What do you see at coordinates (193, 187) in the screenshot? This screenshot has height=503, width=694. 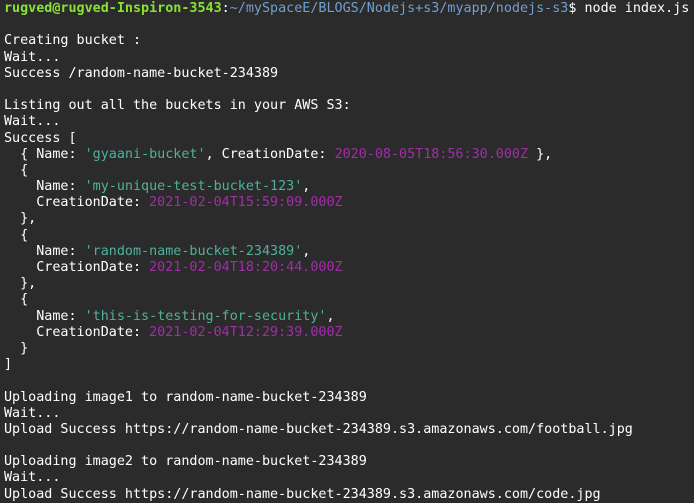 I see `bucket-name-string: 'my-unique-test-bucket-123'` at bounding box center [193, 187].